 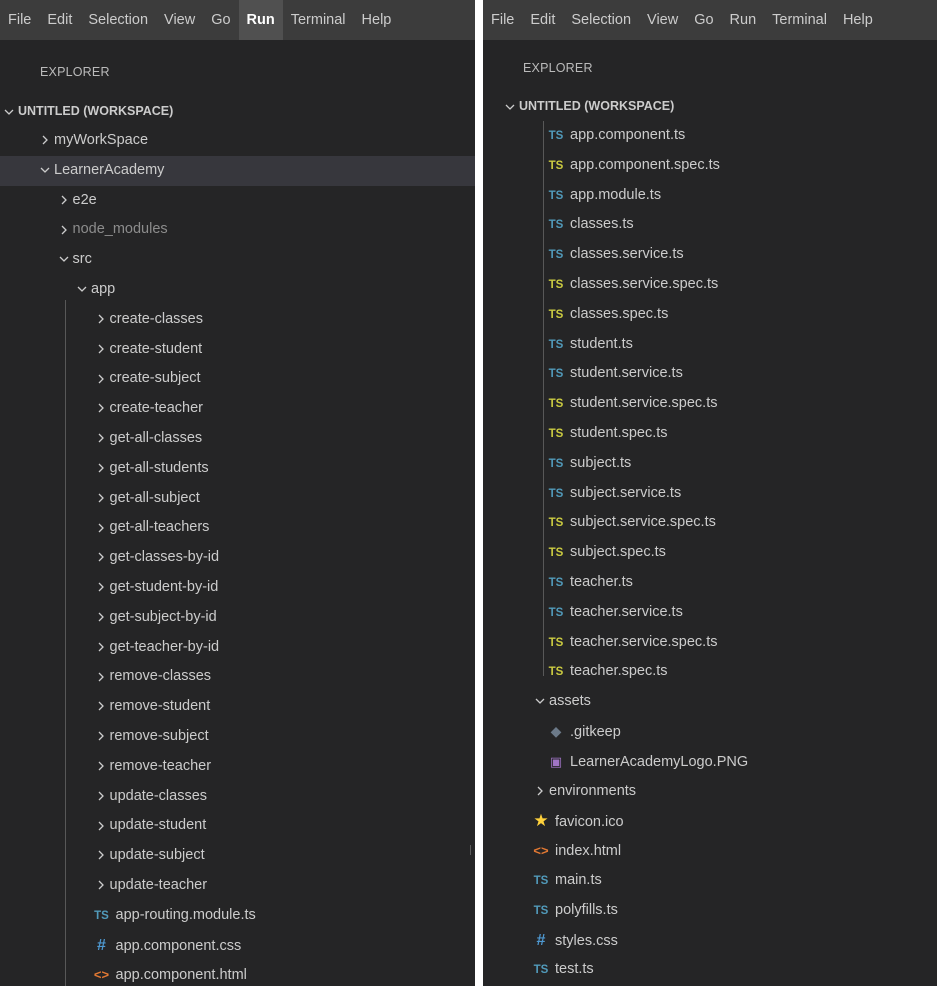 What do you see at coordinates (710, 374) in the screenshot?
I see `file-item: TS student.service.ts` at bounding box center [710, 374].